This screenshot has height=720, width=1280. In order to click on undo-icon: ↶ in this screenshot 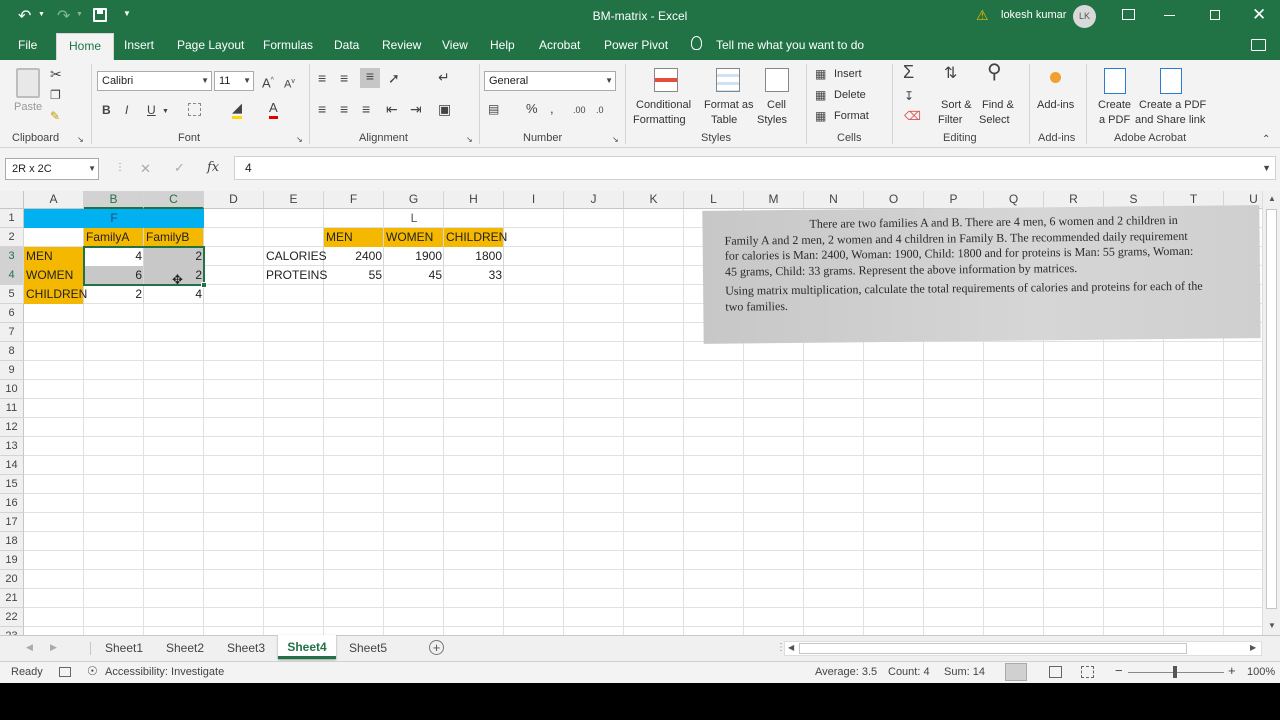, I will do `click(24, 16)`.